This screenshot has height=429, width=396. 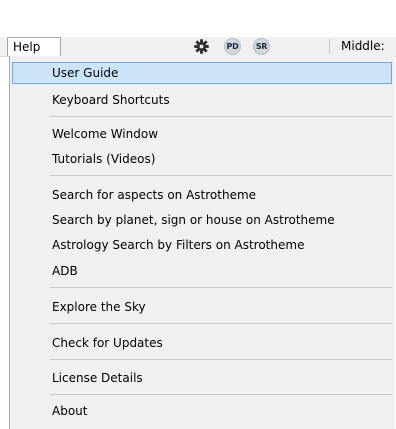 What do you see at coordinates (363, 46) in the screenshot?
I see `middle-label: Middle:` at bounding box center [363, 46].